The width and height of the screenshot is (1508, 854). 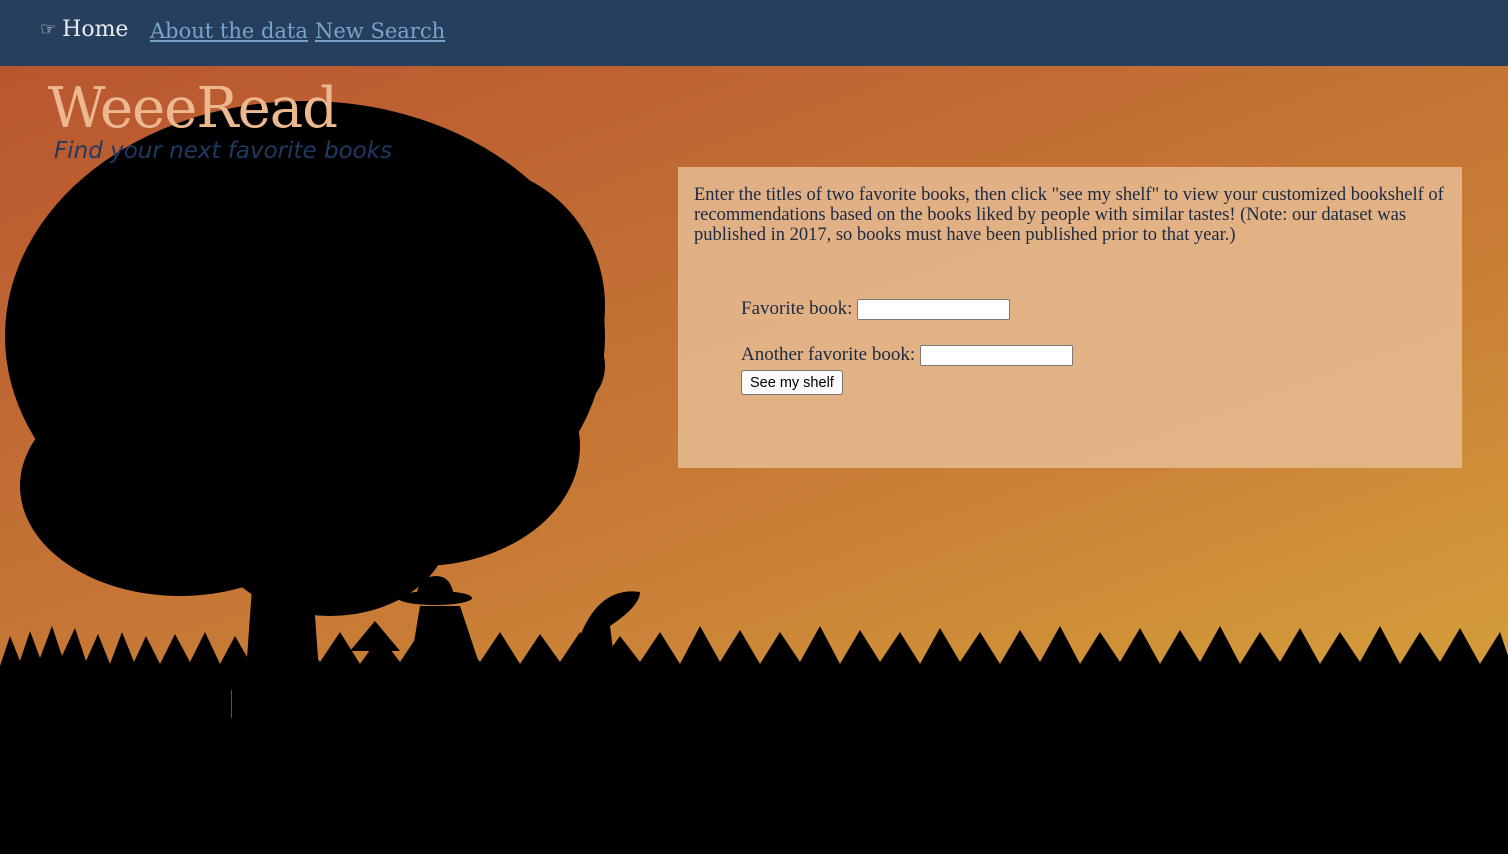 I want to click on nav-home-link: ☞ Home, so click(x=84, y=29).